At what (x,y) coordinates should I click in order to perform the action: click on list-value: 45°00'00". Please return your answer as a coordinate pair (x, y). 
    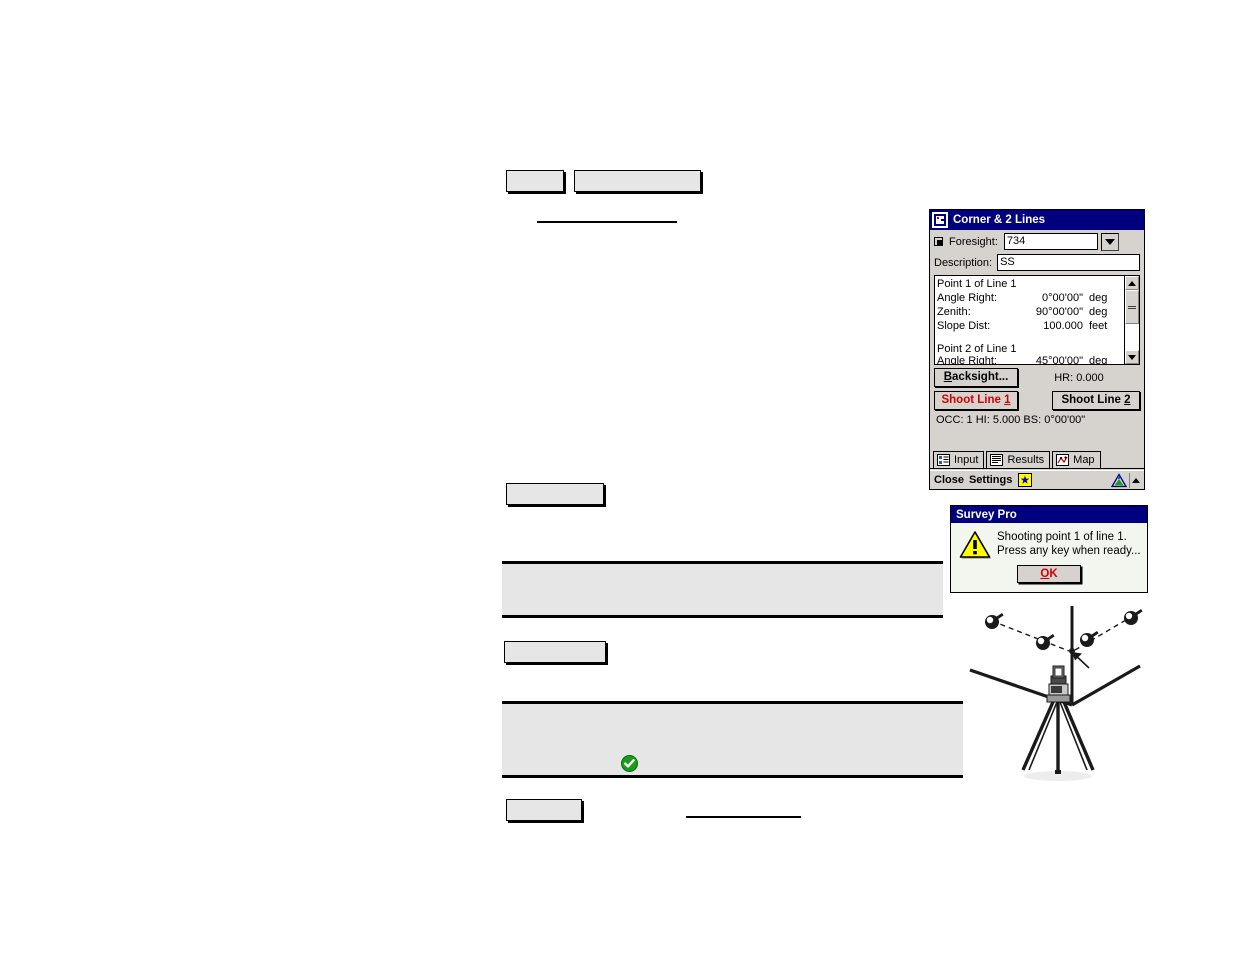
    Looking at the image, I should click on (1059, 360).